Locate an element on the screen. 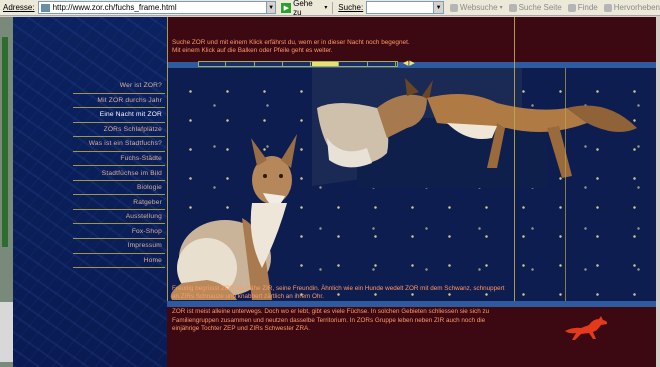 This screenshot has height=367, width=660. hervorheben-label: Hervorheben is located at coordinates (636, 7).